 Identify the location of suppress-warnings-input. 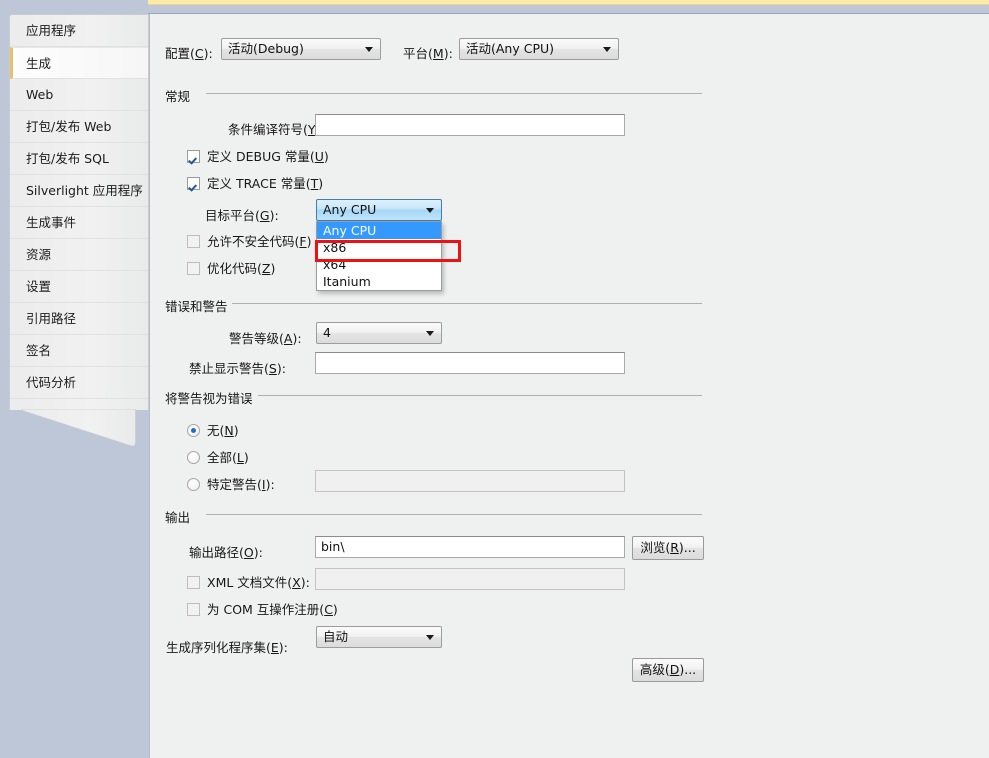
(470, 363).